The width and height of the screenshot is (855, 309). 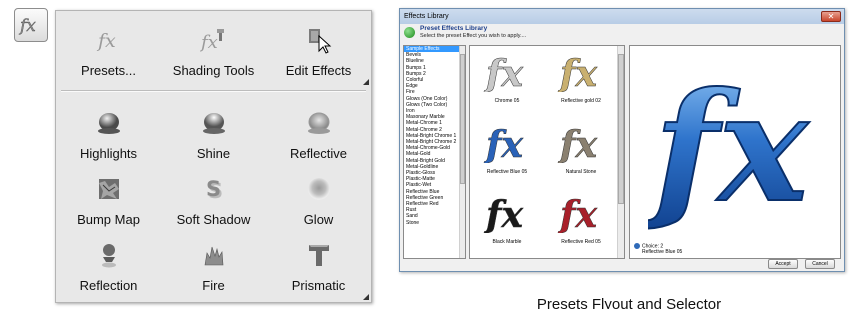 I want to click on bump-map-label: Bump Map, so click(x=108, y=219).